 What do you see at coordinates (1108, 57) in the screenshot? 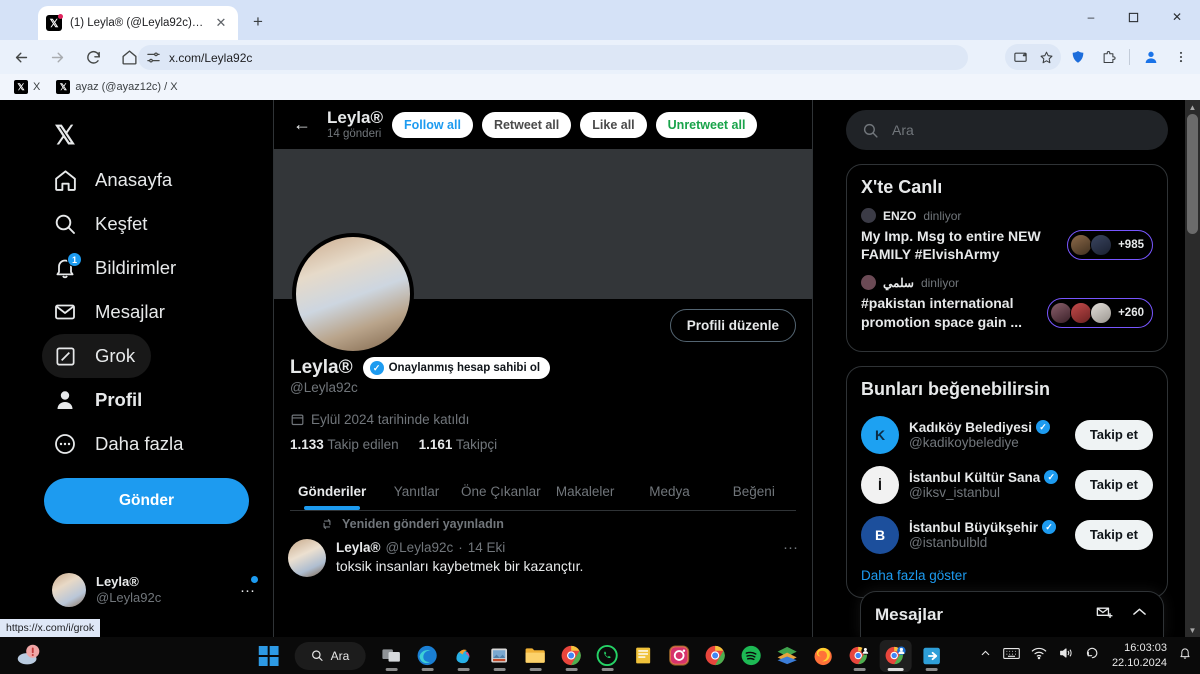
I see `extensions-icon` at bounding box center [1108, 57].